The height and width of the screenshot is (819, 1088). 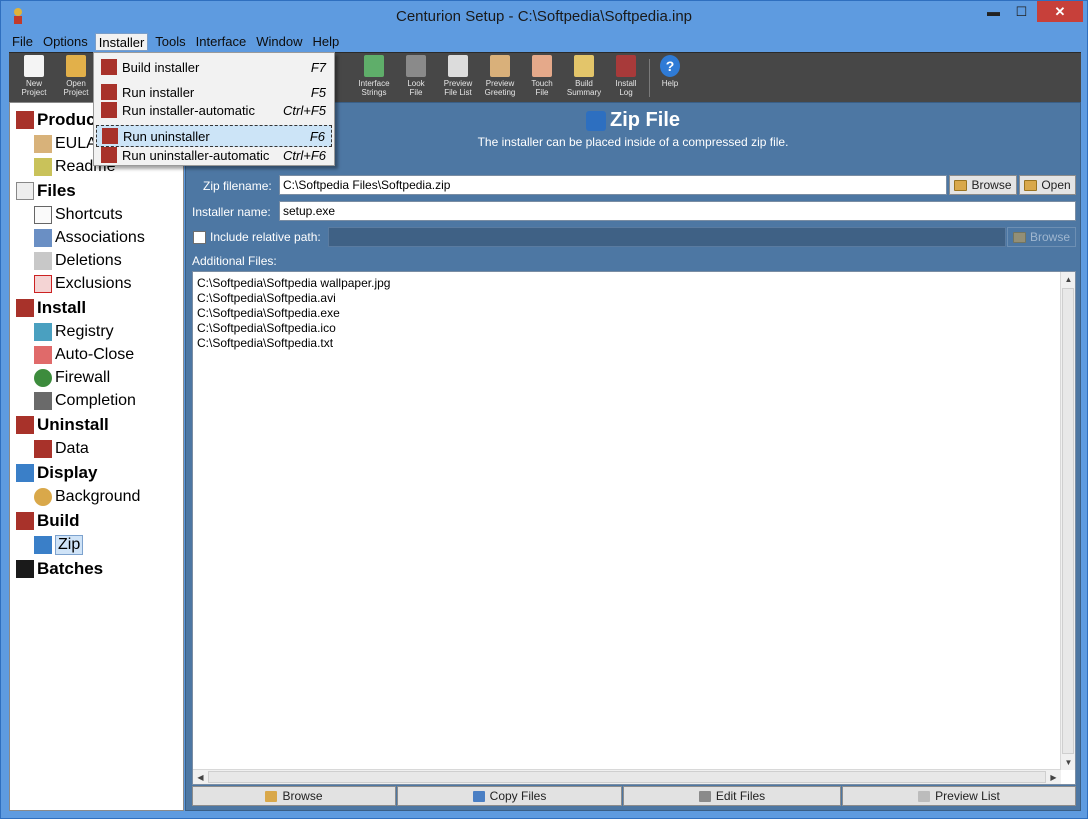 What do you see at coordinates (416, 66) in the screenshot?
I see `binoculars-icon` at bounding box center [416, 66].